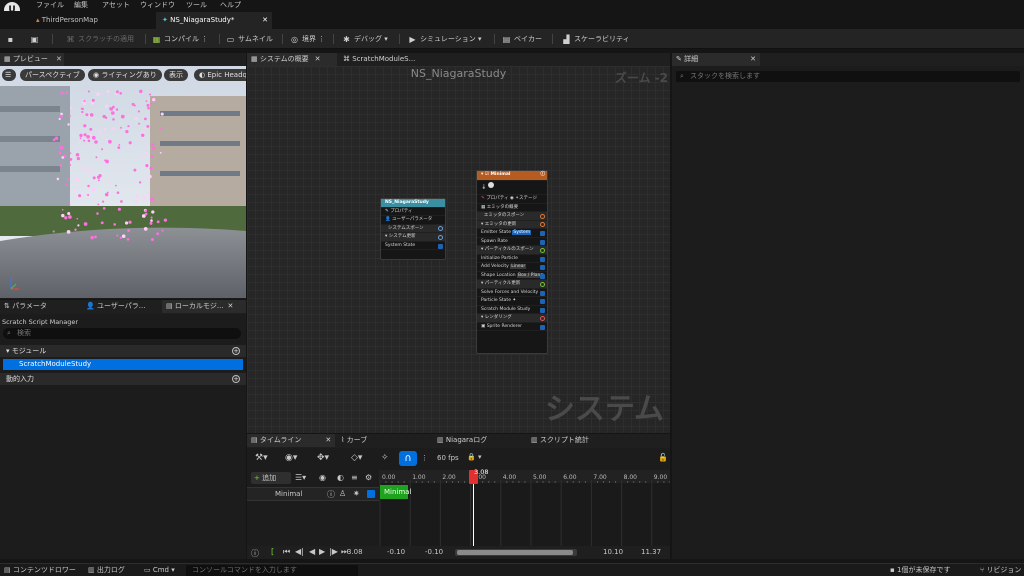 This screenshot has height=576, width=1024. Describe the element at coordinates (434, 552) in the screenshot. I see `work-start: -0.10` at that location.